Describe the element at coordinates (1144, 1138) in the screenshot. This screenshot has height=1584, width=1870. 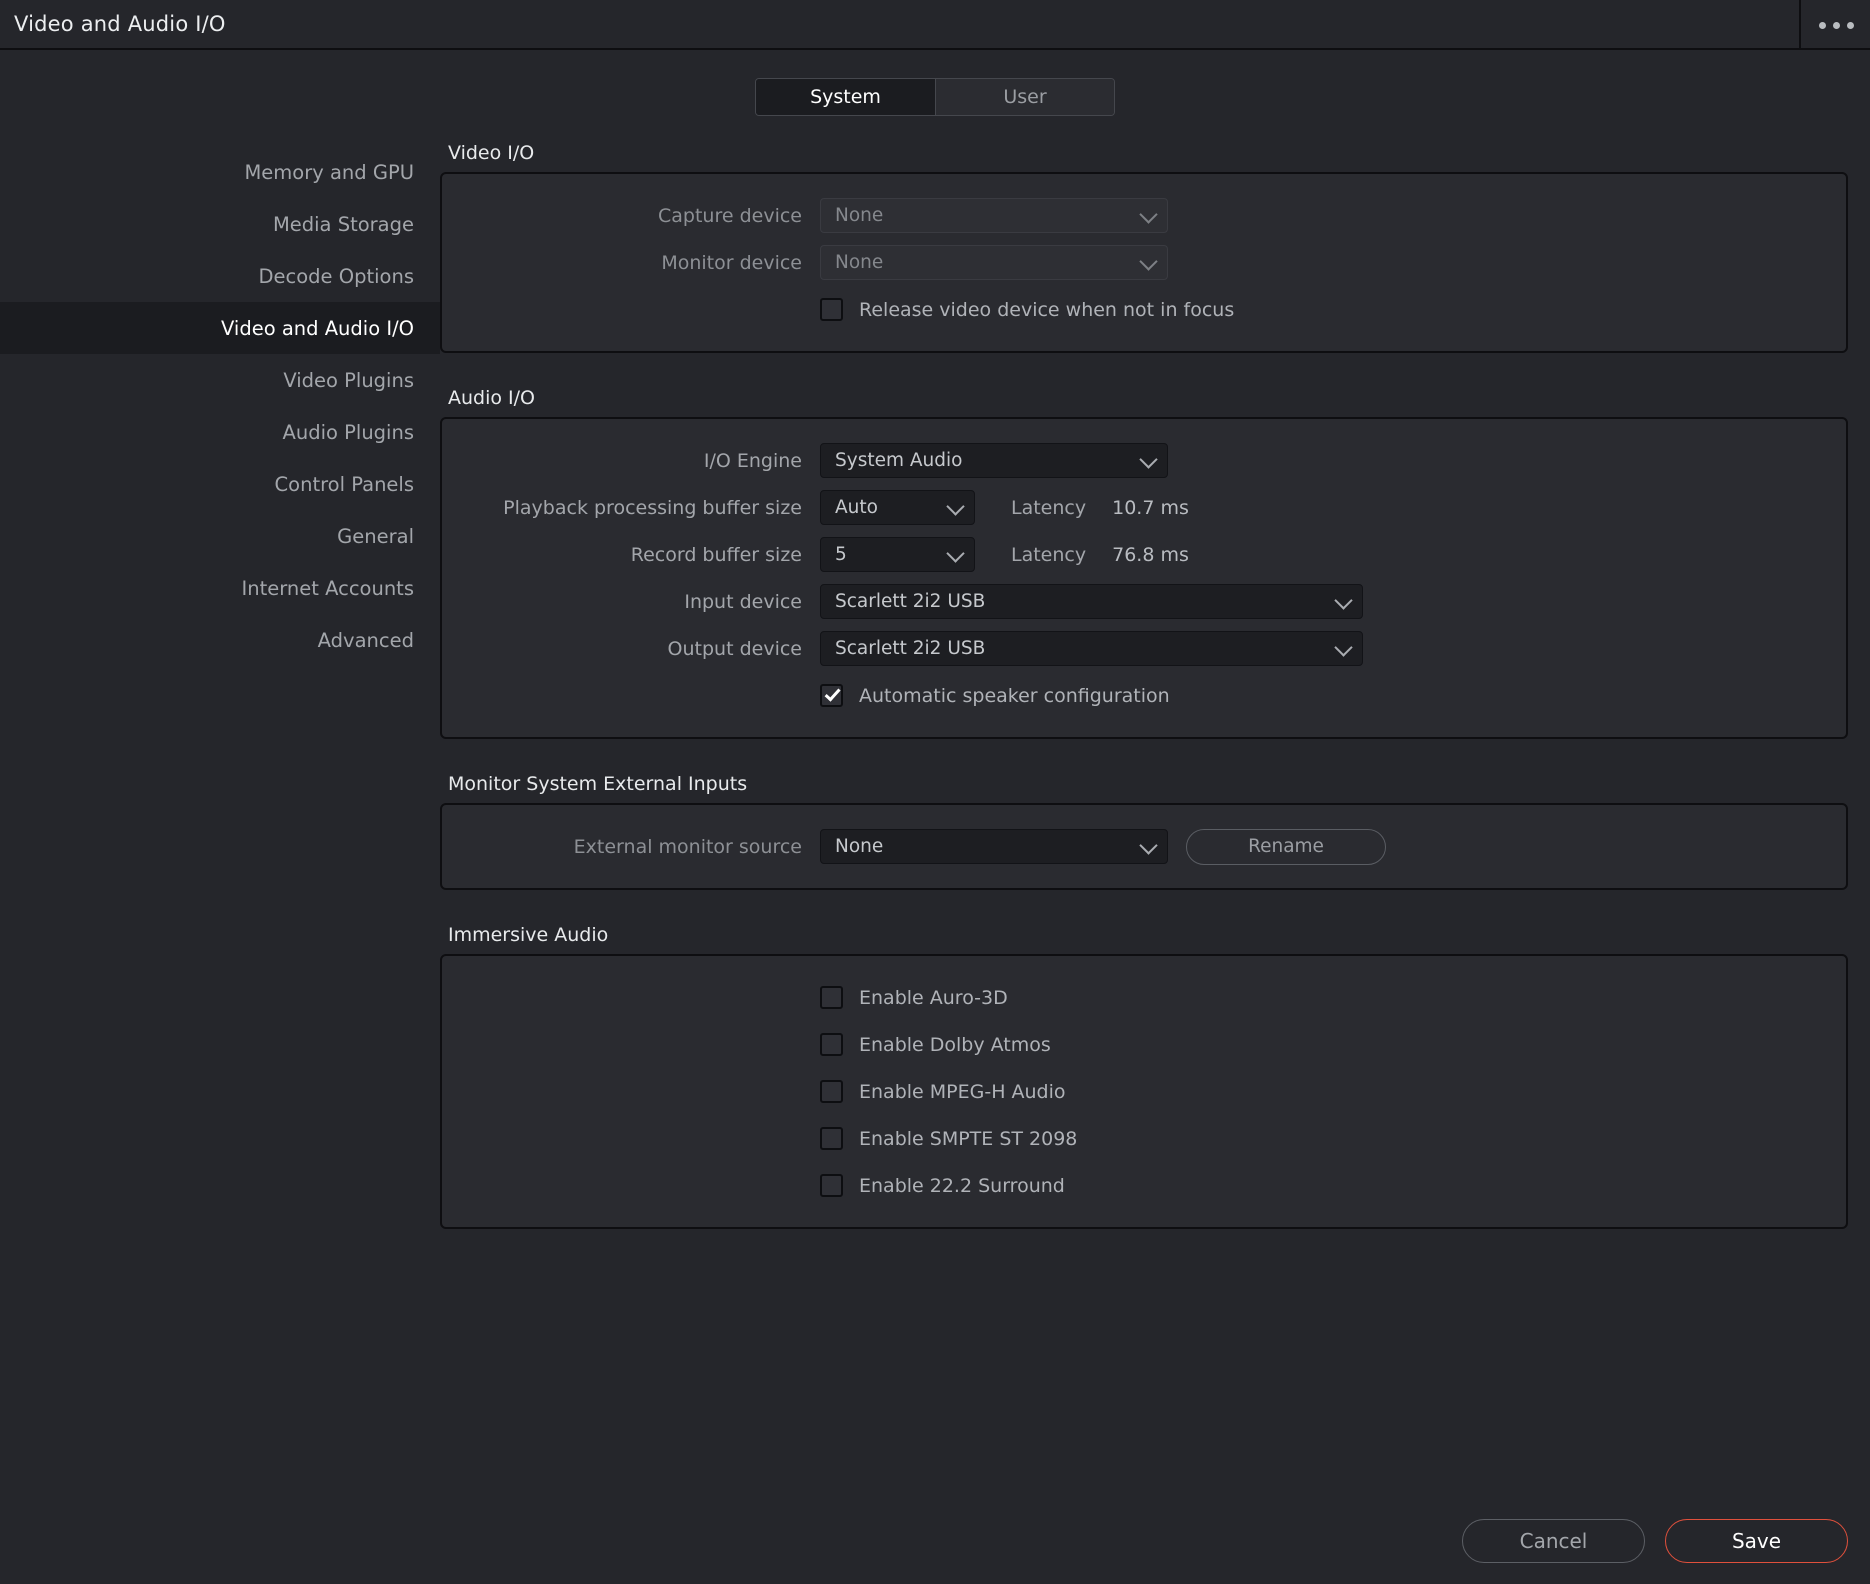
I see `enable-smpte-st-2098-row: Enable SMPTE ST 2098` at that location.